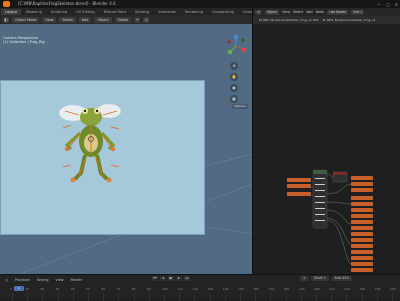  Describe the element at coordinates (286, 289) in the screenshot. I see `timeline-tick-label: 180` at that location.